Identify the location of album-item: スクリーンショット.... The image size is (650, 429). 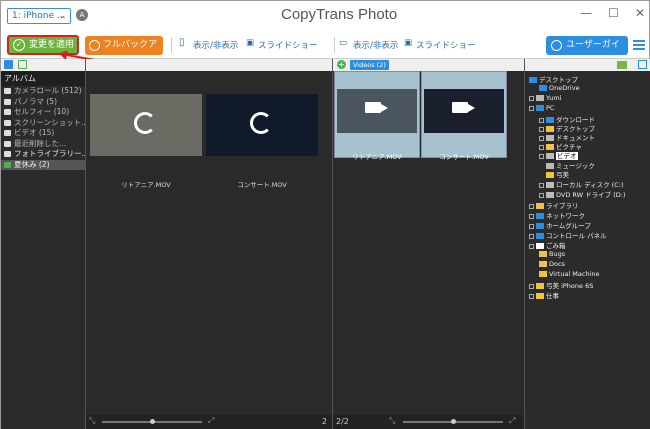
(43, 123).